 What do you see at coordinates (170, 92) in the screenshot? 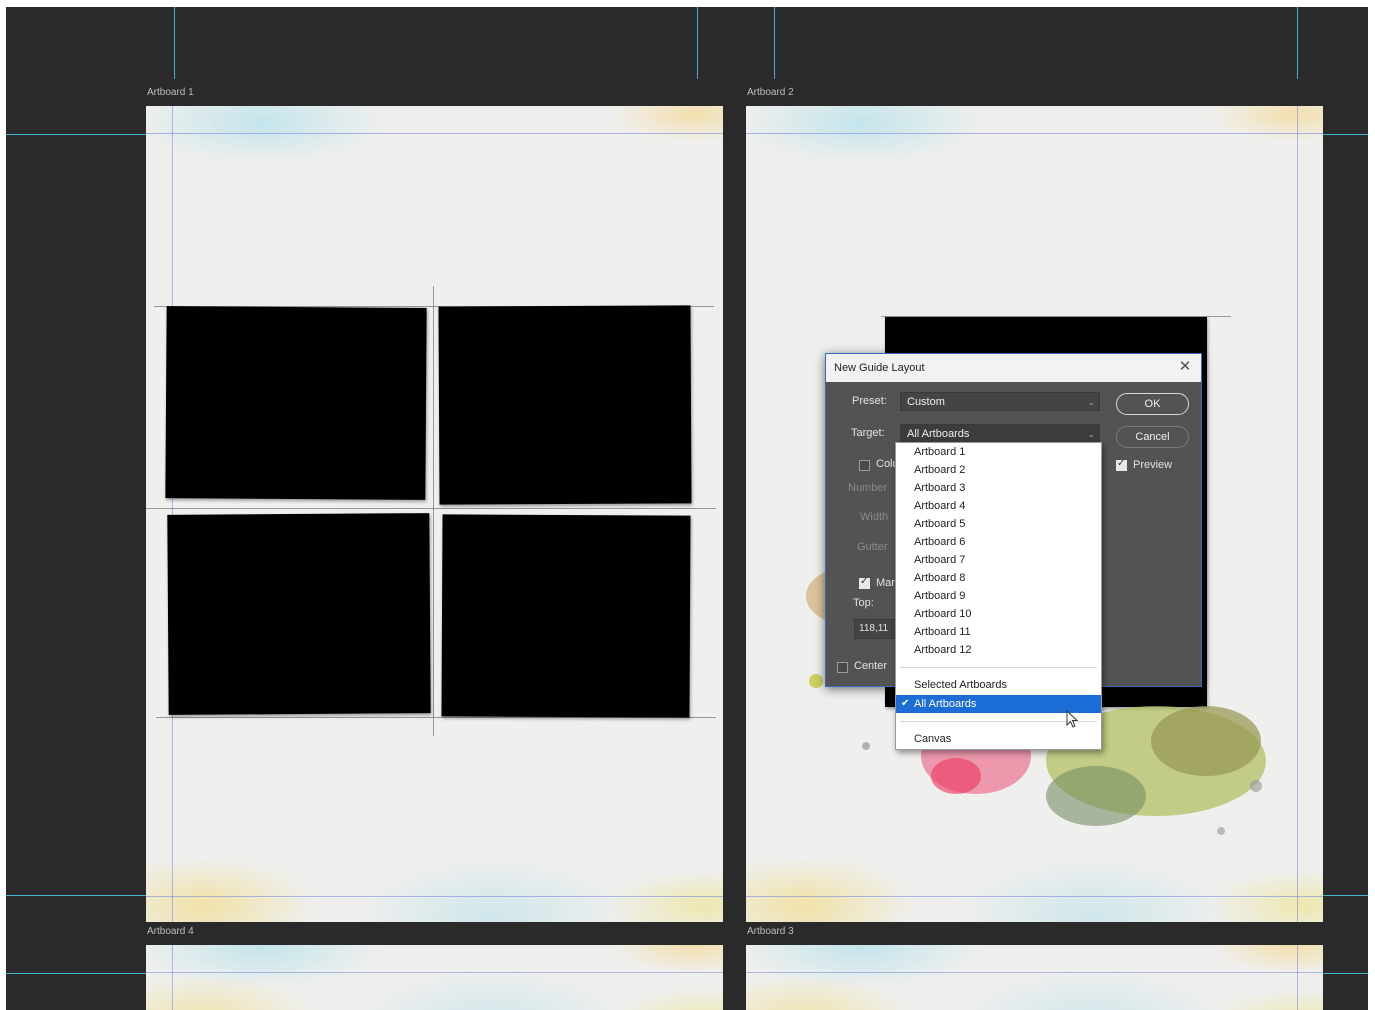
I see `artboard-1-label: Artboard 1` at bounding box center [170, 92].